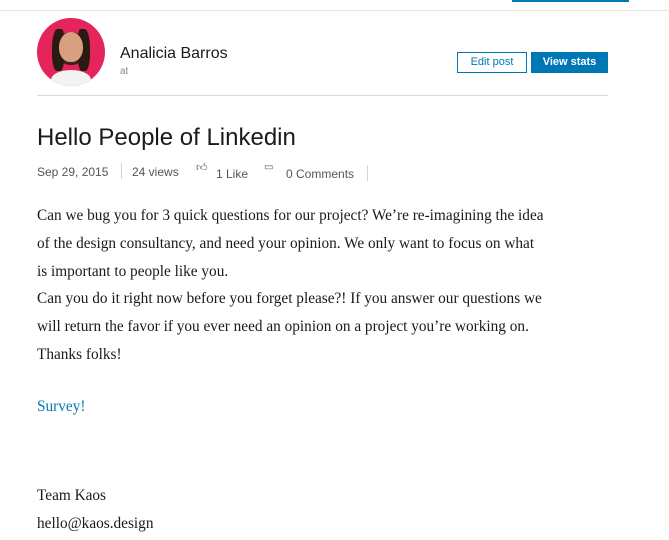 The height and width of the screenshot is (540, 669). I want to click on thumbs-up-icon: 👍︎, so click(202, 167).